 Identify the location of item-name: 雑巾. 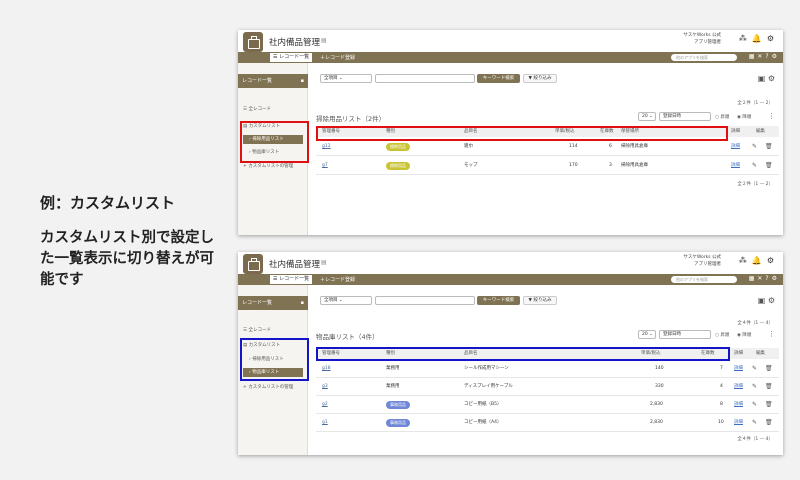
(468, 146).